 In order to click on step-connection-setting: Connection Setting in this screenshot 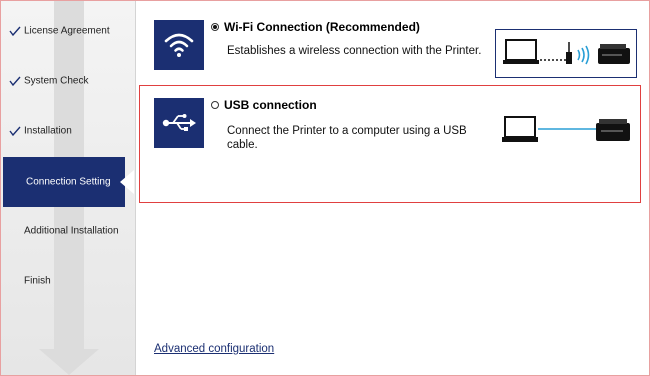, I will do `click(68, 182)`.